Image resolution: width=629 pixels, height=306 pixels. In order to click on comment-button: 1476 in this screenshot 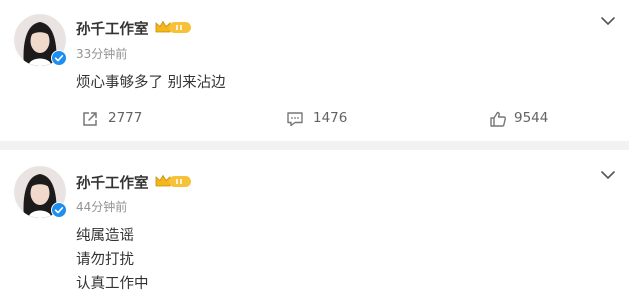, I will do `click(326, 119)`.